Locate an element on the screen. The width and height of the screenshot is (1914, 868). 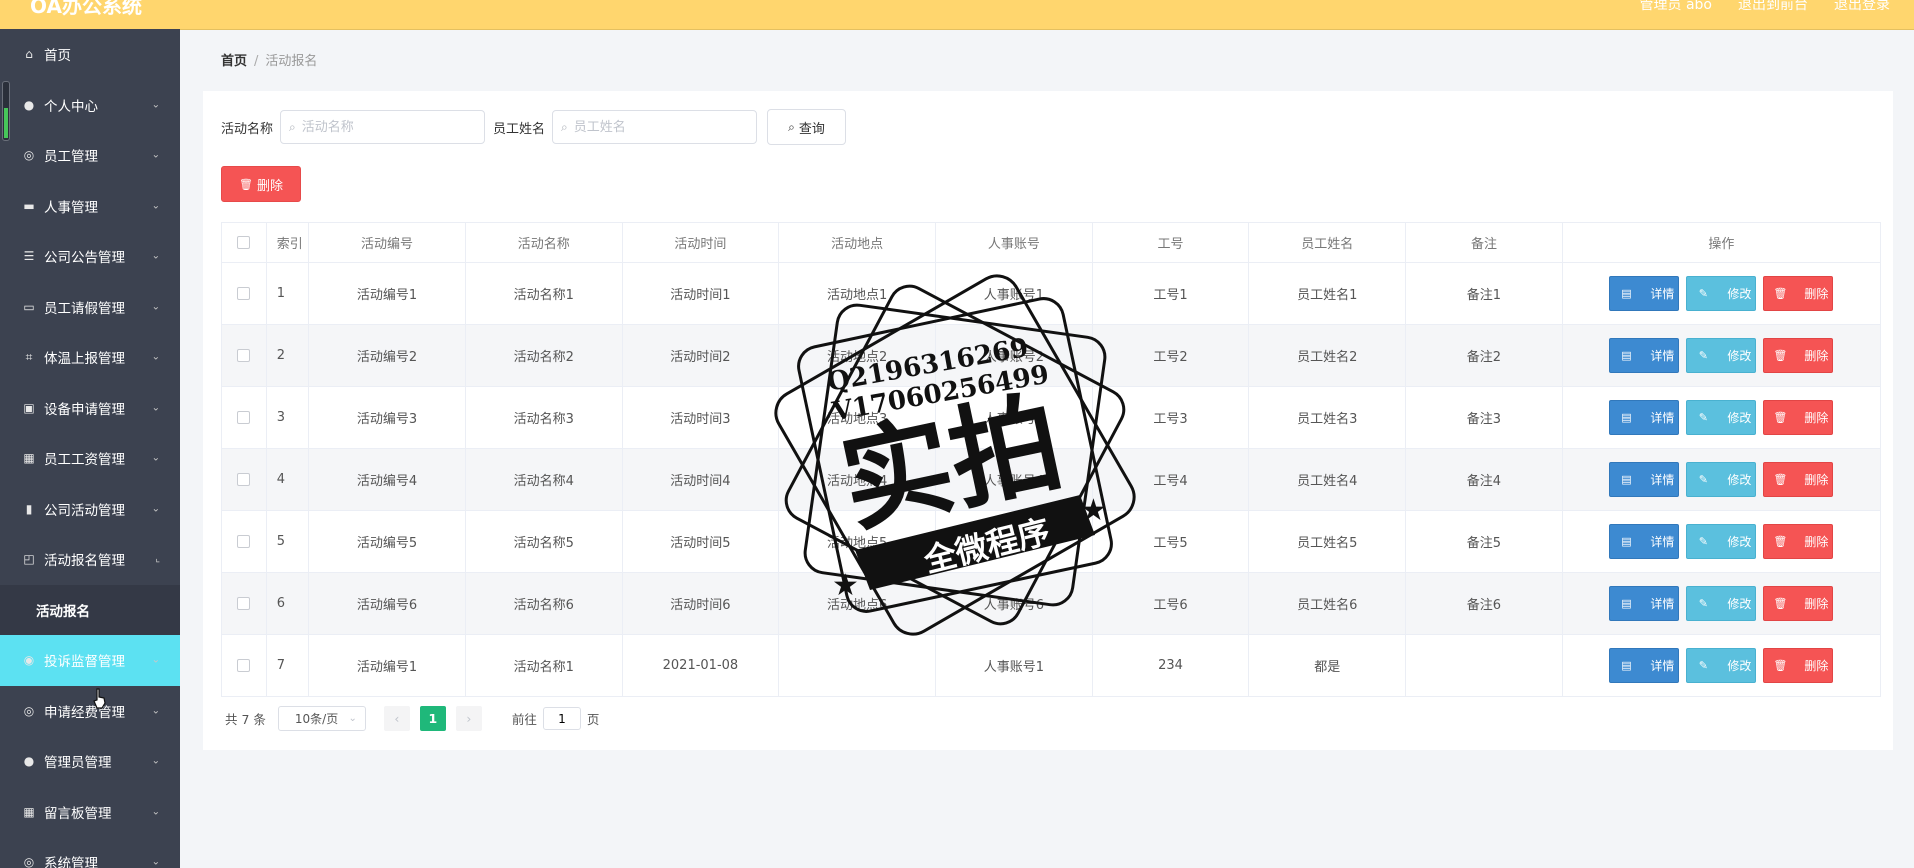
admin-user-link: 管理员 abo is located at coordinates (1676, 7).